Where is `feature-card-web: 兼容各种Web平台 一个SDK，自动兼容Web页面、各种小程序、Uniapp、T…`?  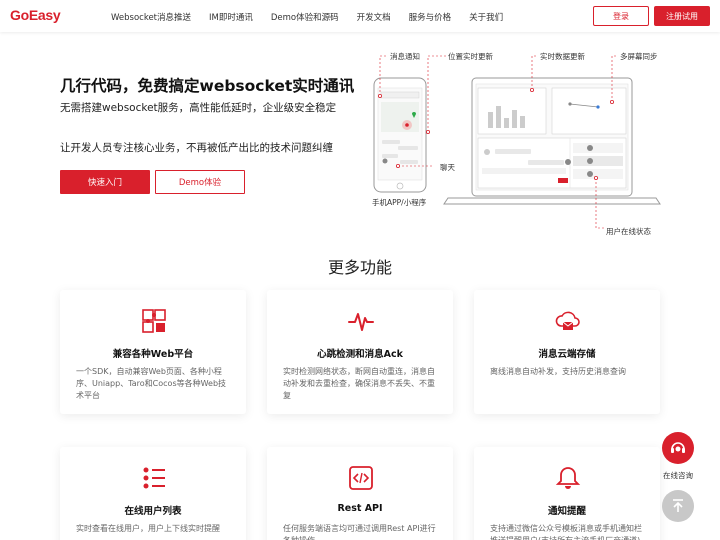
feature-card-web: 兼容各种Web平台 一个SDK，自动兼容Web页面、各种小程序、Uniapp、T… is located at coordinates (153, 352).